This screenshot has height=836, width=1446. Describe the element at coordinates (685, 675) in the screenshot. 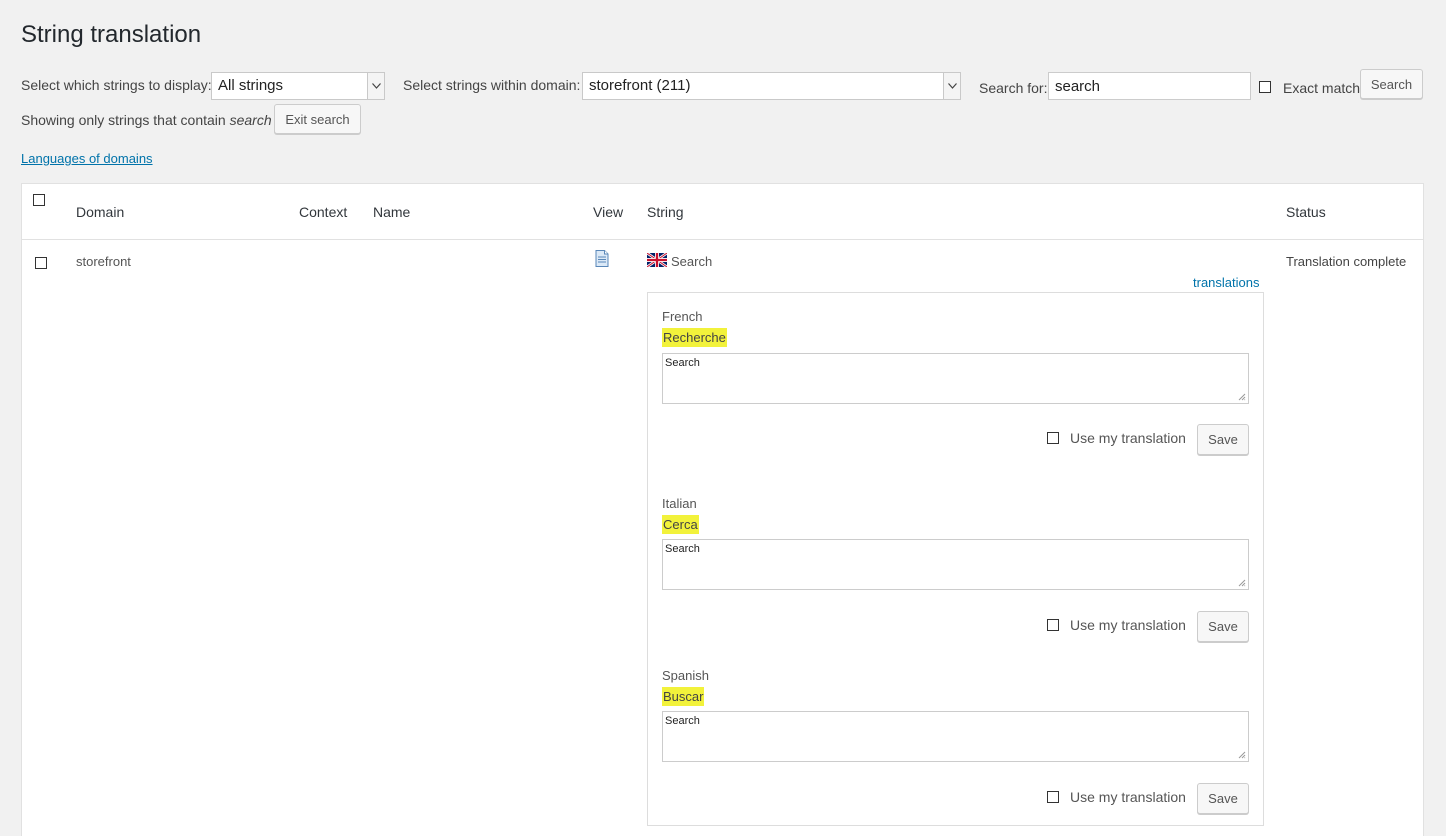

I see `language-name-spanish: Spanish` at that location.